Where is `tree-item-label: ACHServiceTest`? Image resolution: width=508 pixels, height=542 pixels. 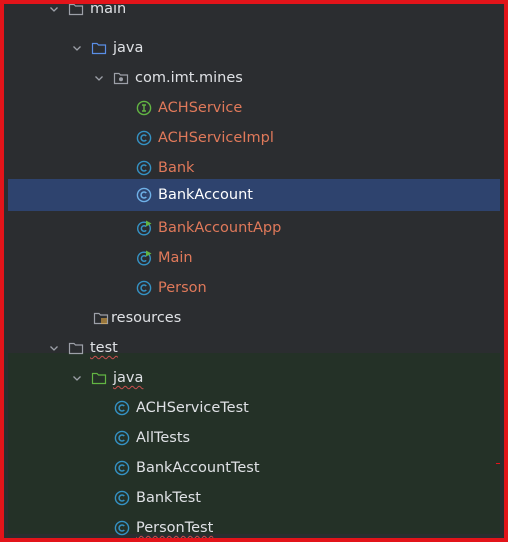
tree-item-label: ACHServiceTest is located at coordinates (192, 408).